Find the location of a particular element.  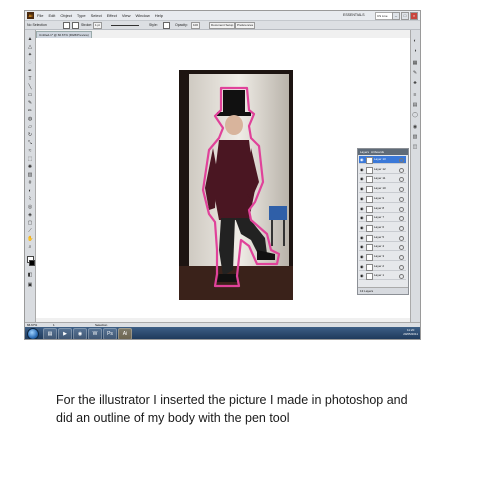

menu-edit: Edit is located at coordinates (51, 15).